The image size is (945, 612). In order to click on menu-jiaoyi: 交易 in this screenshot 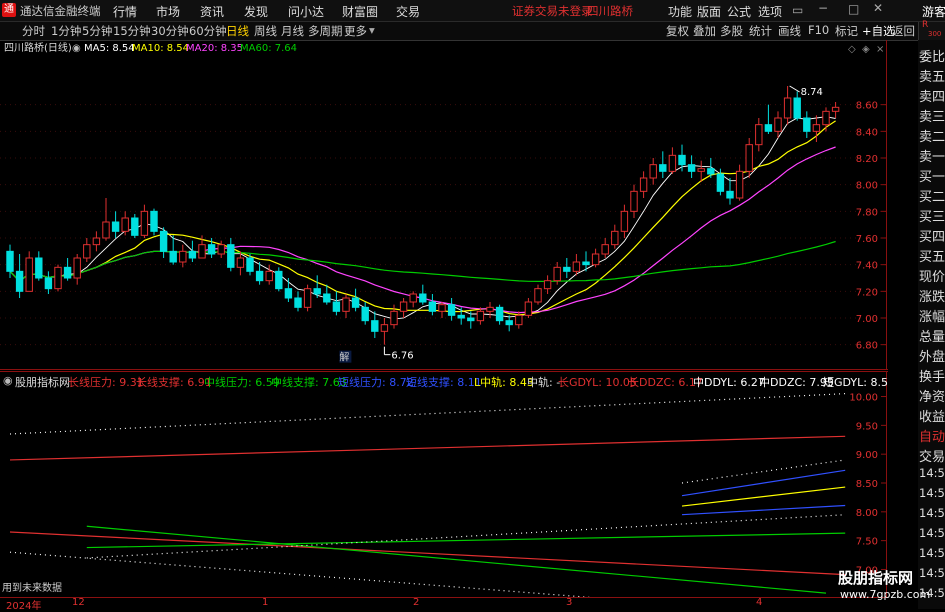, I will do `click(408, 11)`.